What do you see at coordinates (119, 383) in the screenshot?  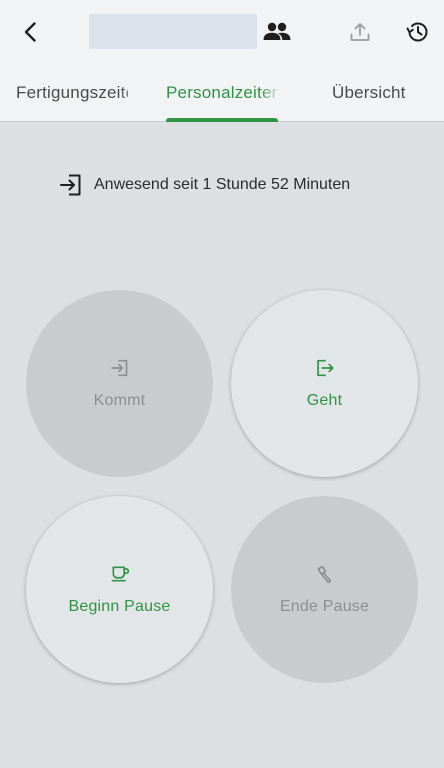 I see `kommt-button: Kommt` at bounding box center [119, 383].